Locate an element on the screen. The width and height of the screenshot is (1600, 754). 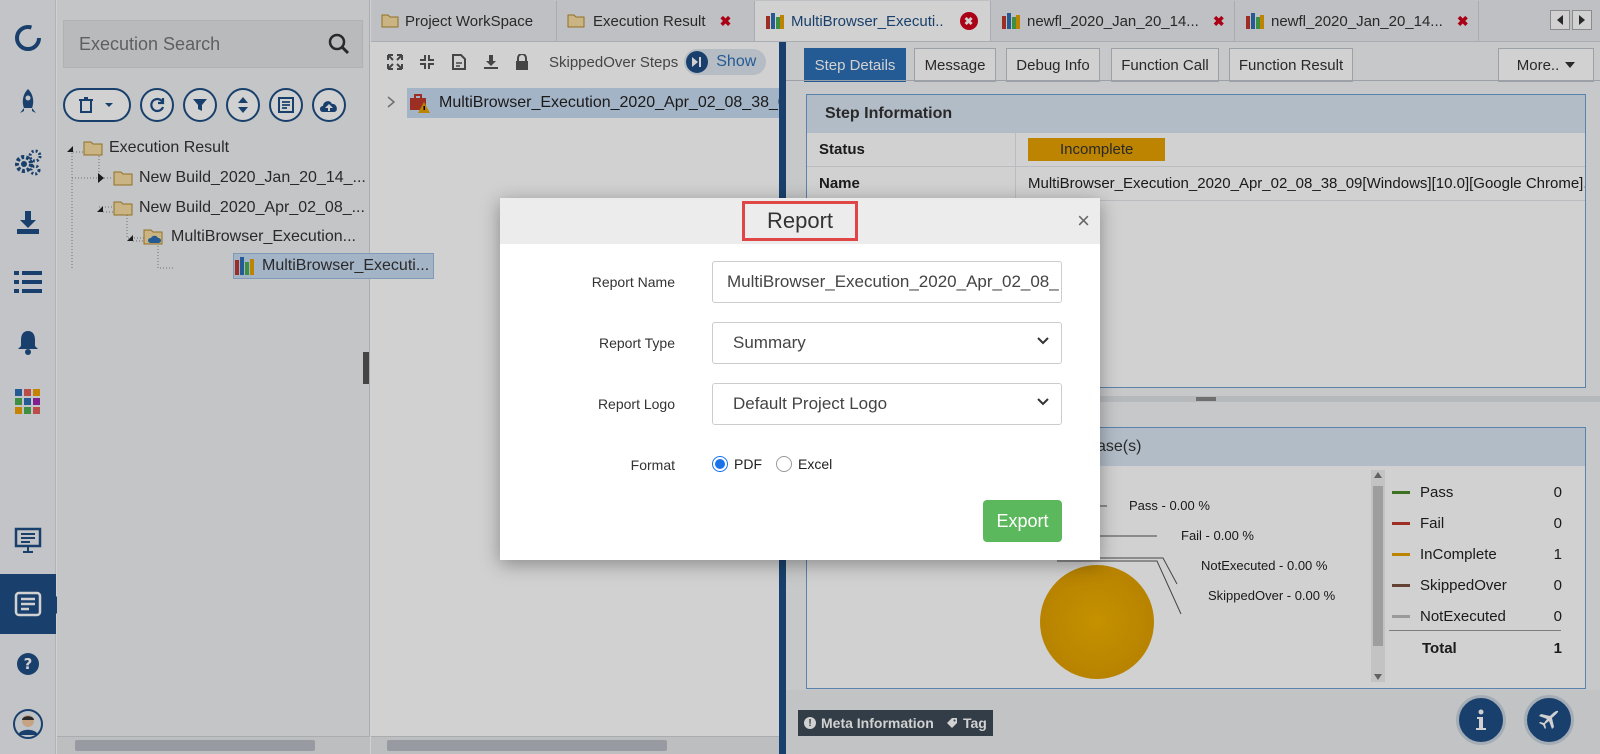
export-button: Export is located at coordinates (1022, 521).